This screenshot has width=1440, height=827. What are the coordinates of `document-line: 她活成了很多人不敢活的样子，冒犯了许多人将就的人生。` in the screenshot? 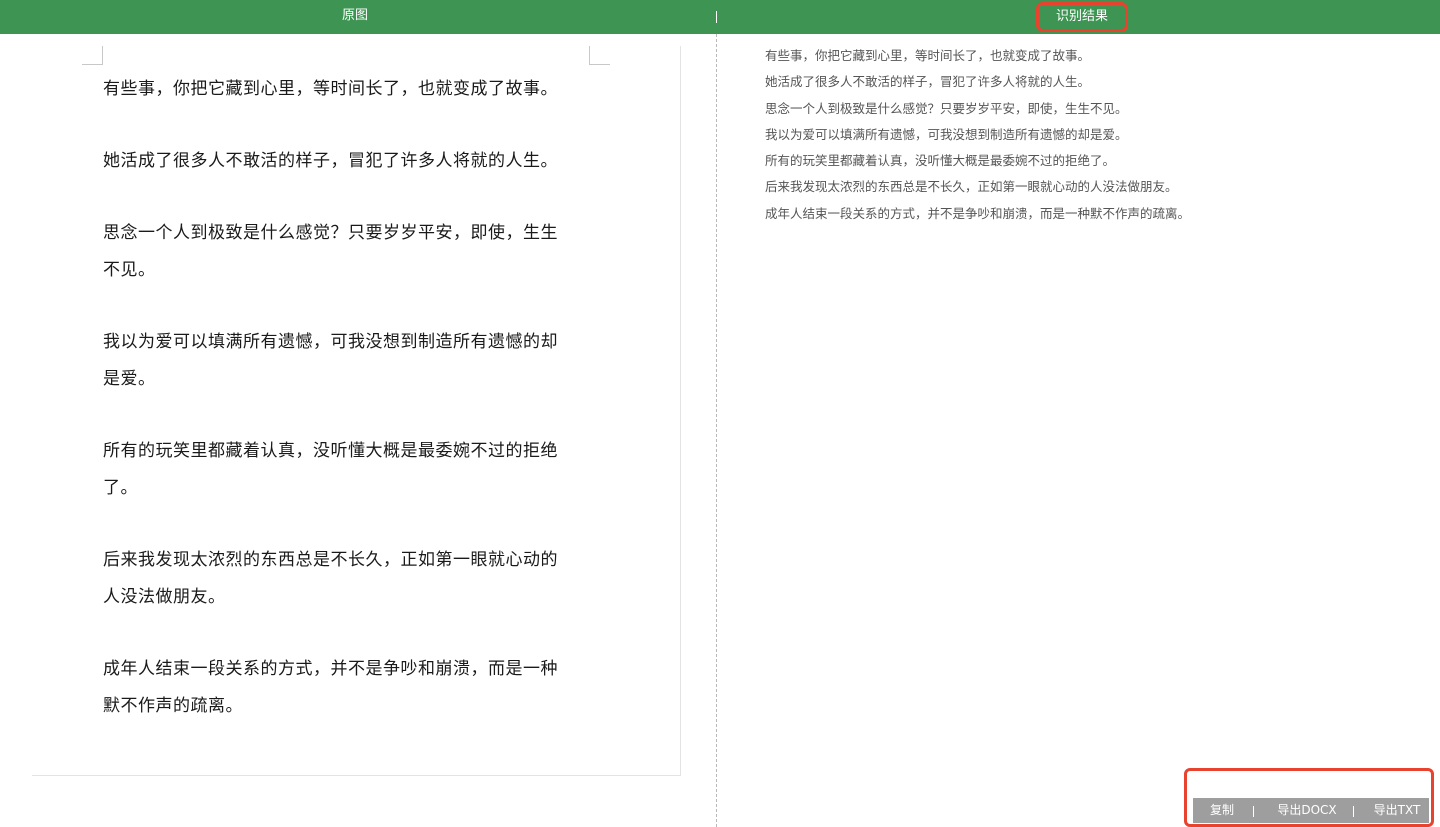 It's located at (330, 161).